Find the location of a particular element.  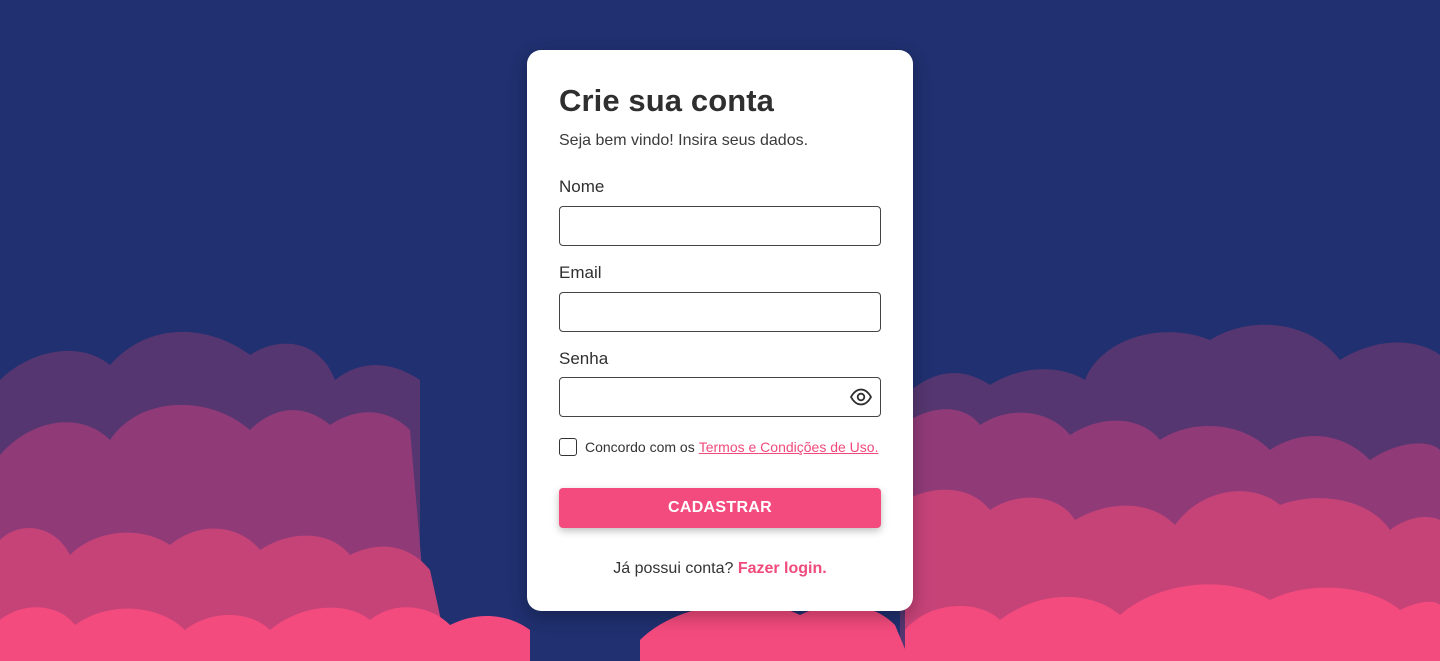

terms-text: Concordo com os is located at coordinates (640, 447).